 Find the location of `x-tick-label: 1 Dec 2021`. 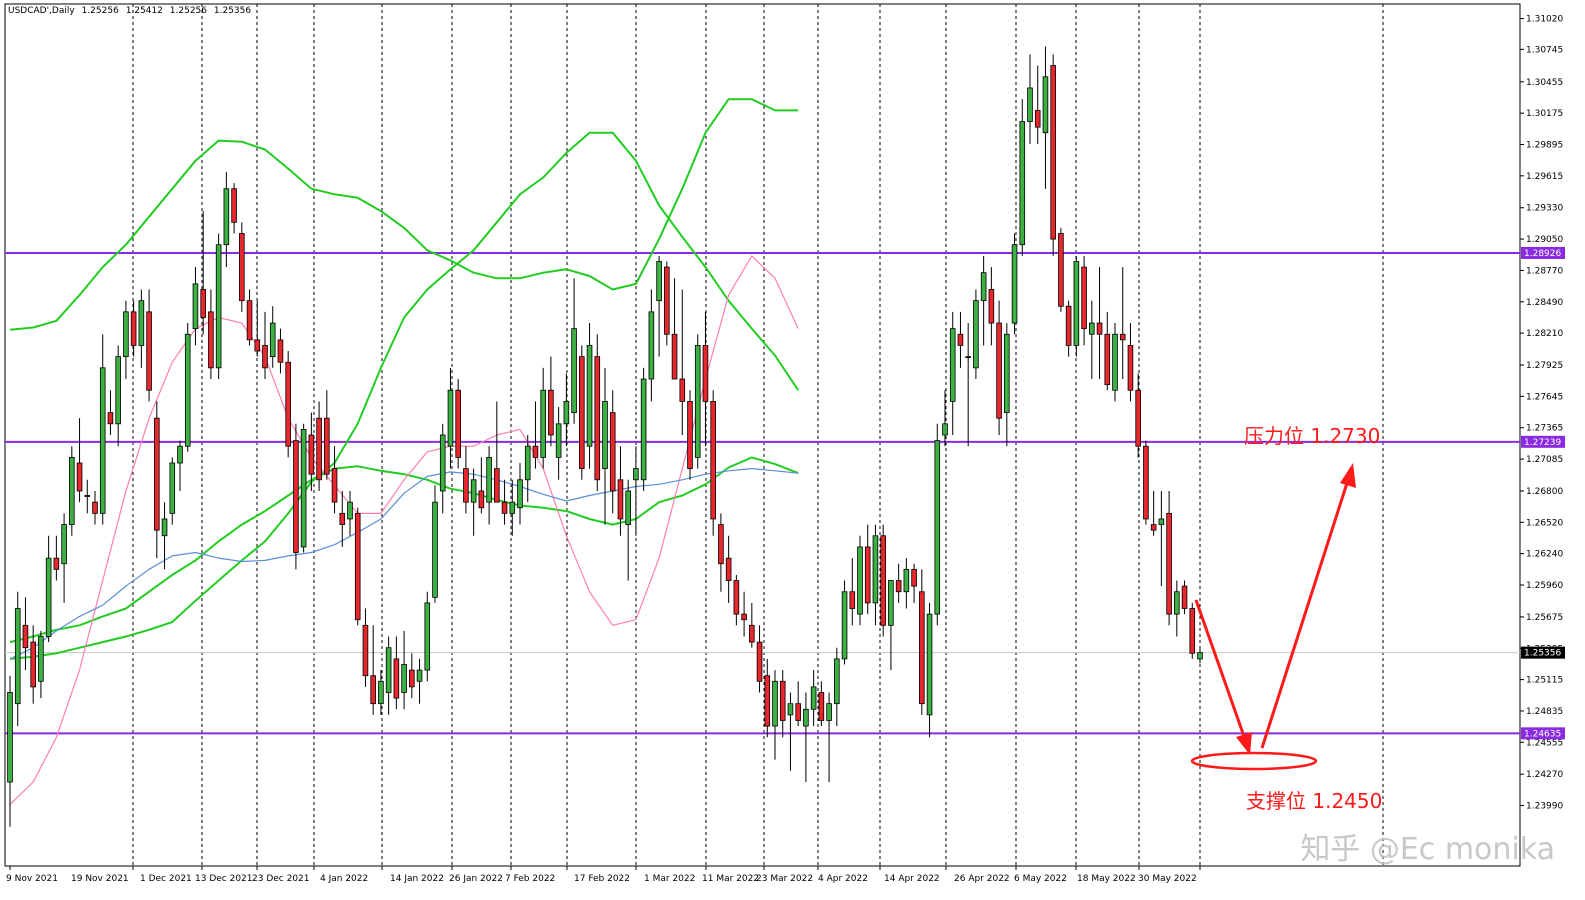

x-tick-label: 1 Dec 2021 is located at coordinates (166, 879).